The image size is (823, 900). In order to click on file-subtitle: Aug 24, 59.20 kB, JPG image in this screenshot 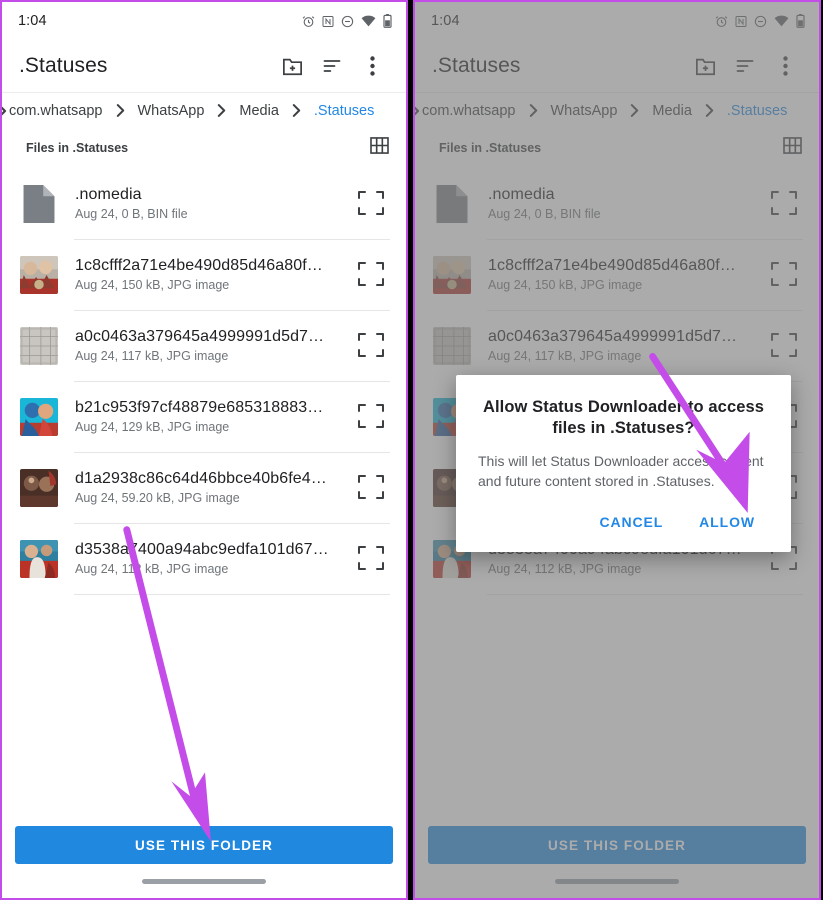, I will do `click(157, 498)`.